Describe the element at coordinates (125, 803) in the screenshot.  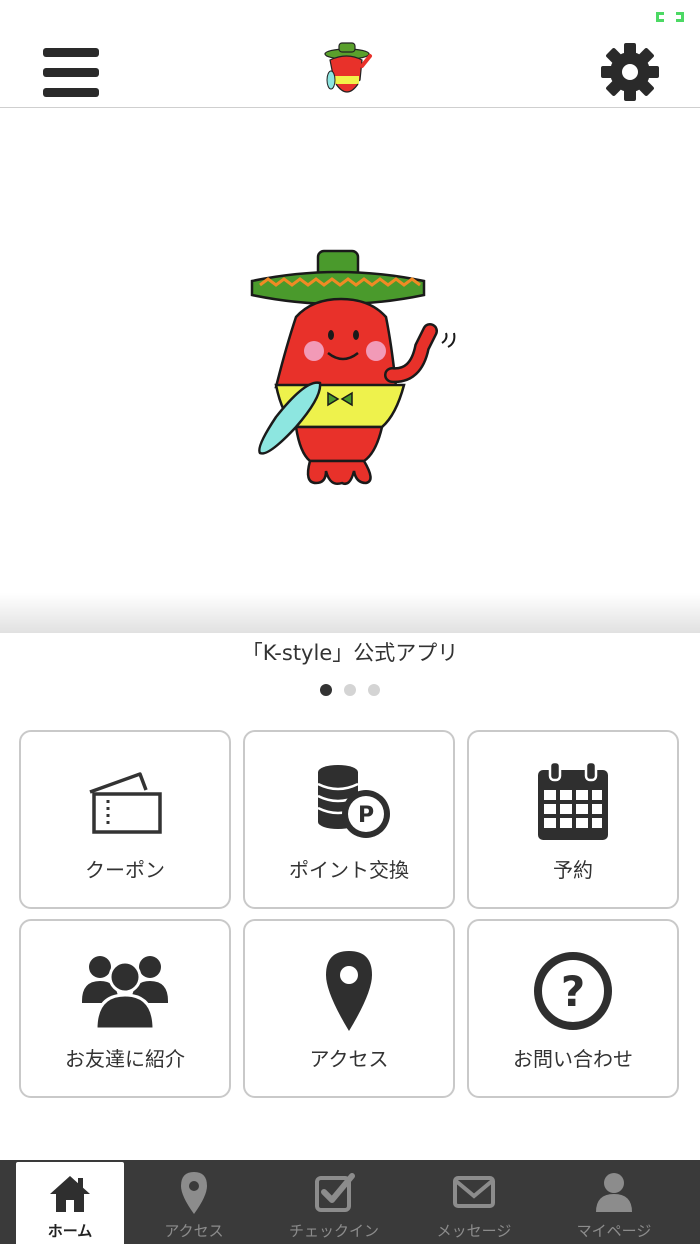
I see `ticket-icon` at that location.